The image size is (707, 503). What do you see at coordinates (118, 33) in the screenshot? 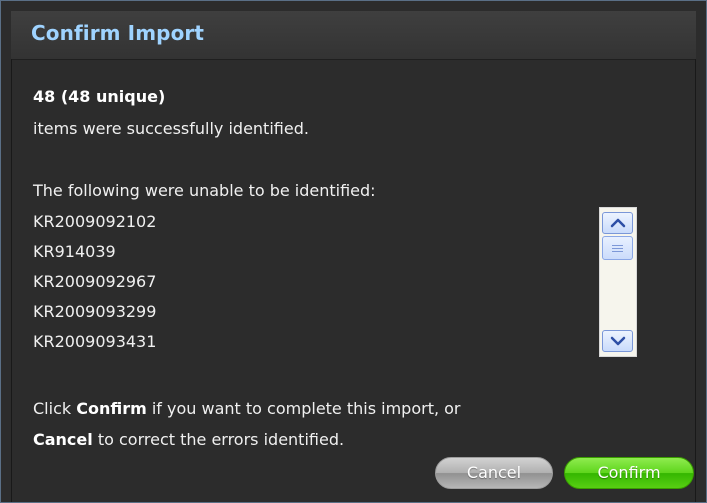
I see `dialog-title: Confirm Import` at bounding box center [118, 33].